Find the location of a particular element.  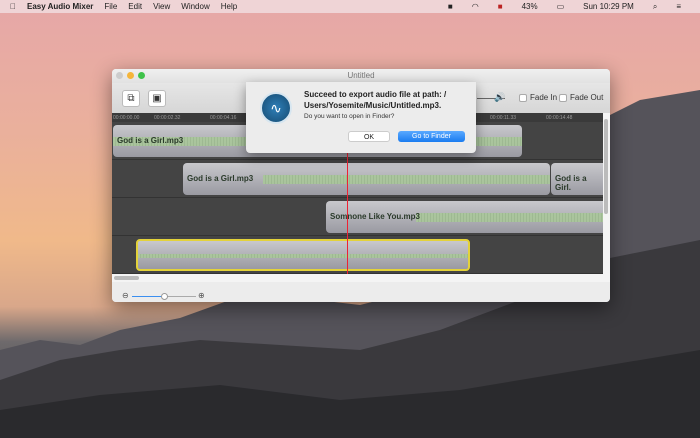

fade-out-label: Fade Out is located at coordinates (587, 97).